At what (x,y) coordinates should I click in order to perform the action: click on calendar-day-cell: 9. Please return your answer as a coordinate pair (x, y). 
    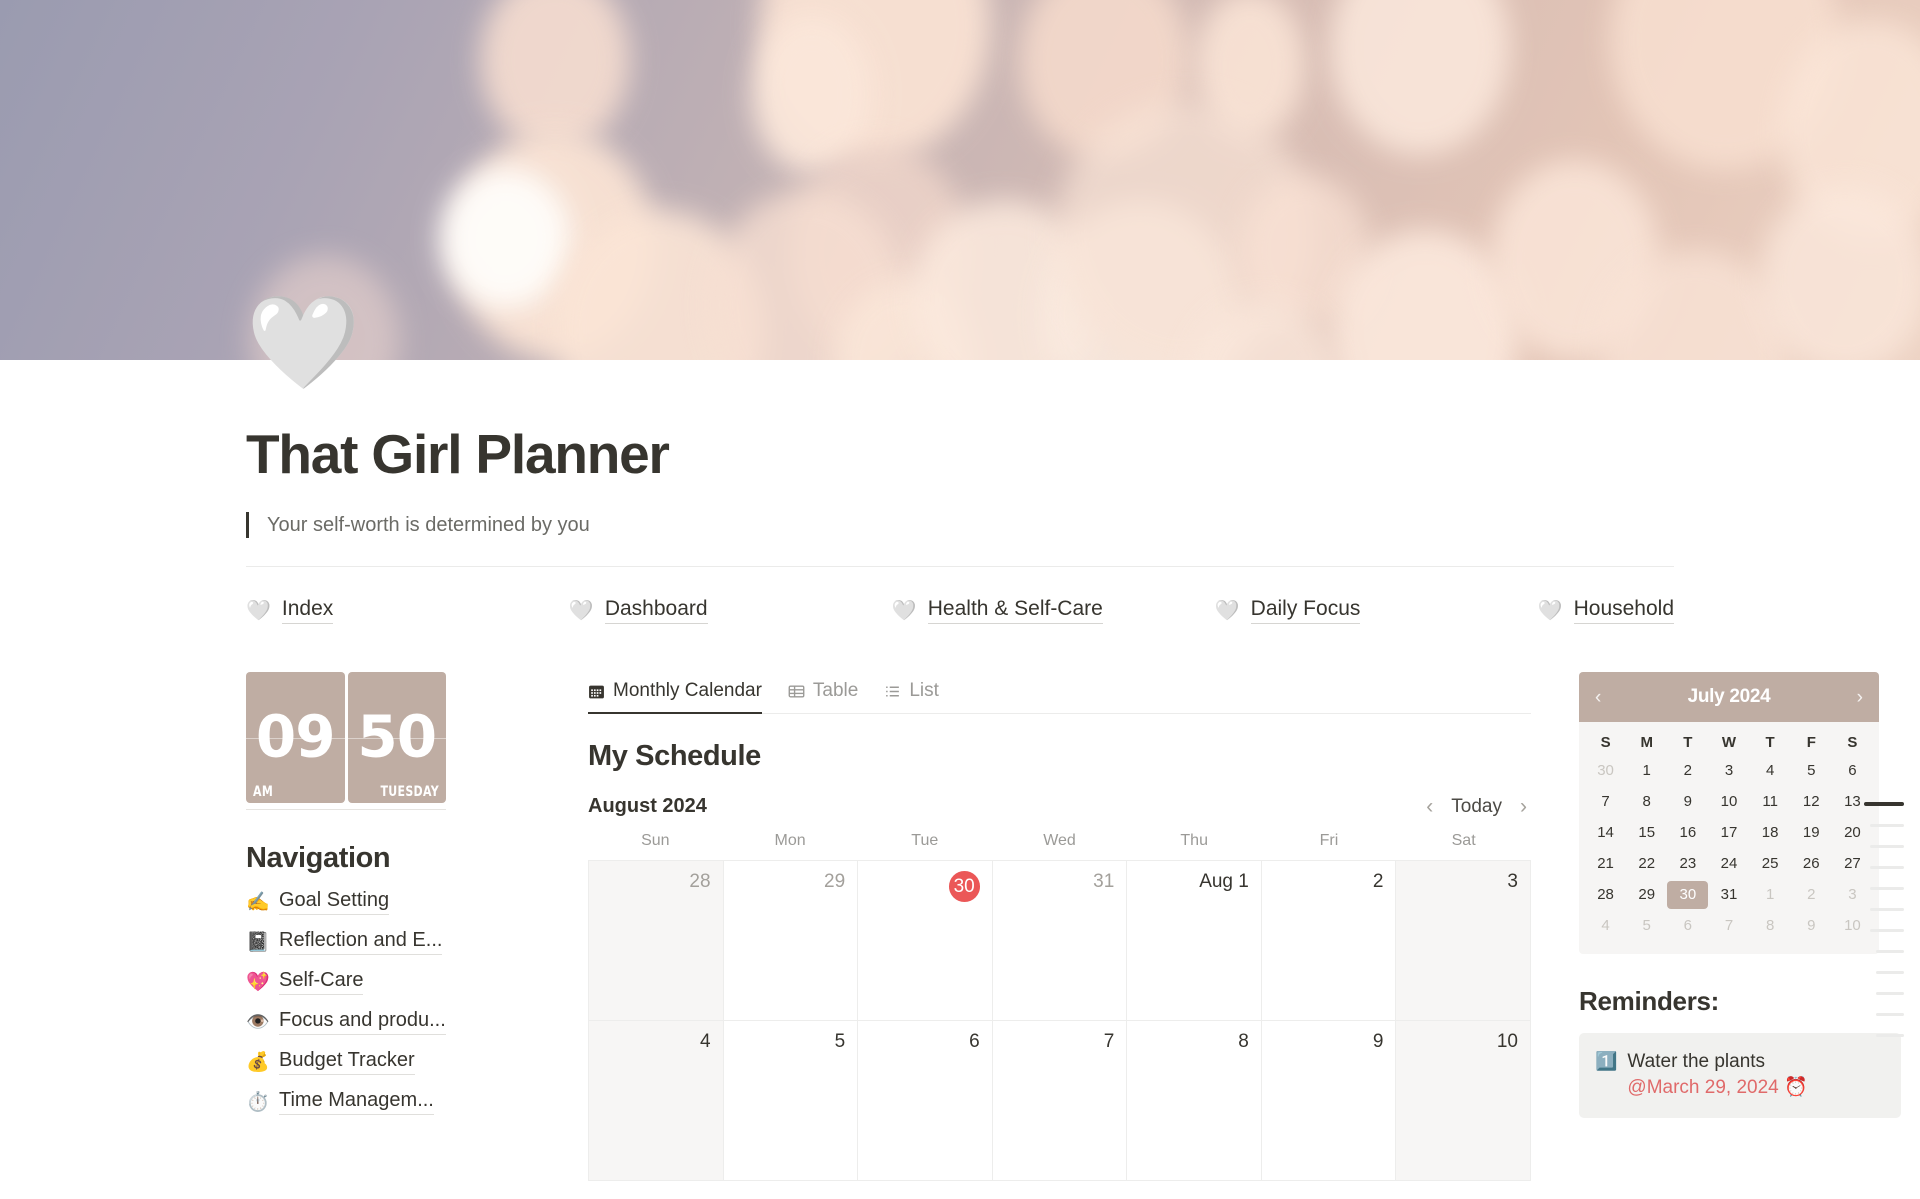
    Looking at the image, I should click on (1329, 1101).